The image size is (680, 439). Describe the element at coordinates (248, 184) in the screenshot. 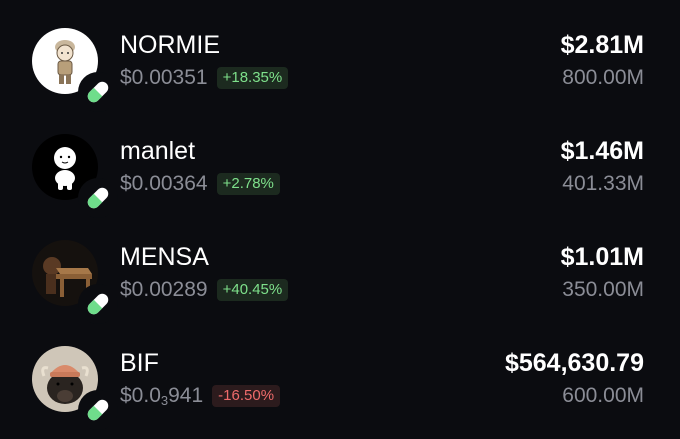

I see `token-change-badge: +2.78%` at that location.